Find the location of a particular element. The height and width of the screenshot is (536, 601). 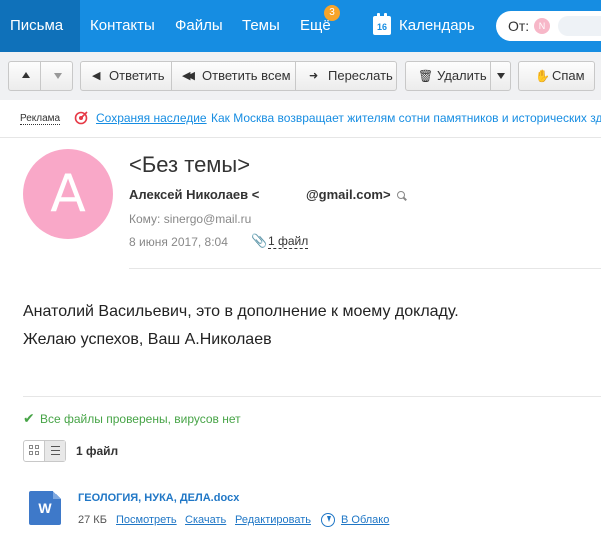

grid-view-button is located at coordinates (34, 451).